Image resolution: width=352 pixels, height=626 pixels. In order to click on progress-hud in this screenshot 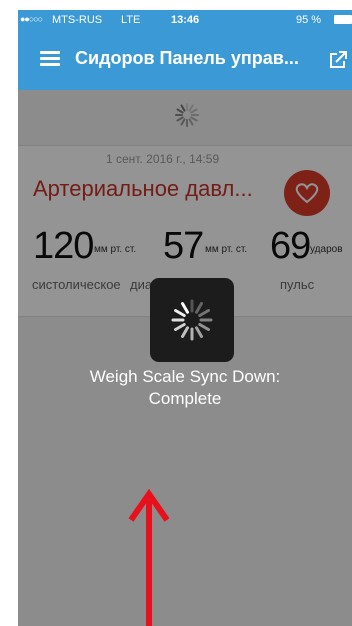, I will do `click(192, 320)`.